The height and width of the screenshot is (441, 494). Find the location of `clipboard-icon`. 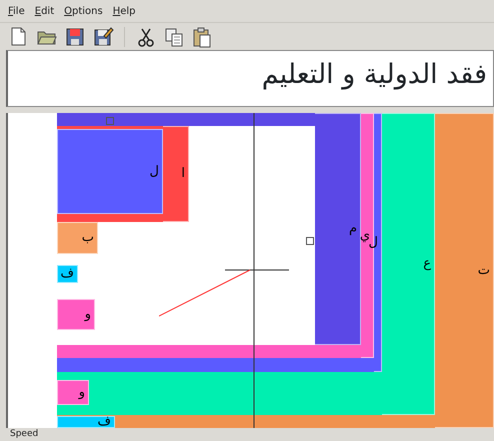

clipboard-icon is located at coordinates (202, 37).